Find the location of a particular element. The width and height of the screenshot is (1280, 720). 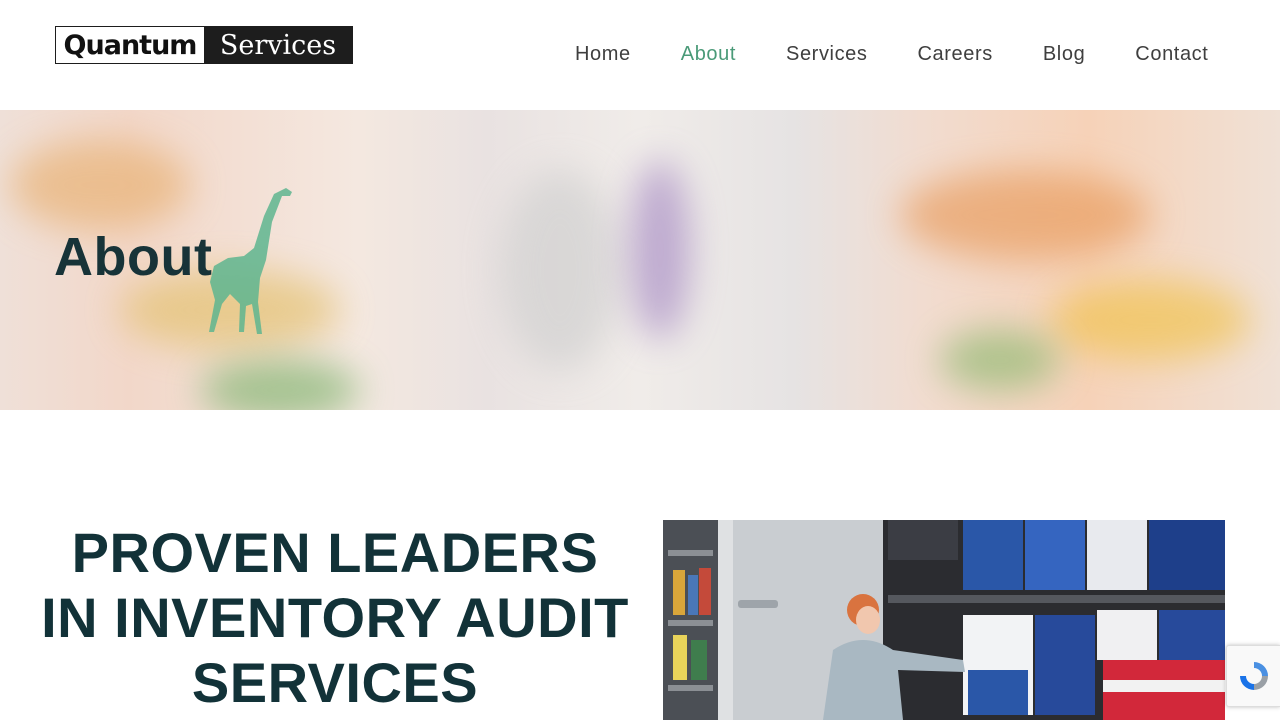

nav-blog: Blog is located at coordinates (1064, 54).